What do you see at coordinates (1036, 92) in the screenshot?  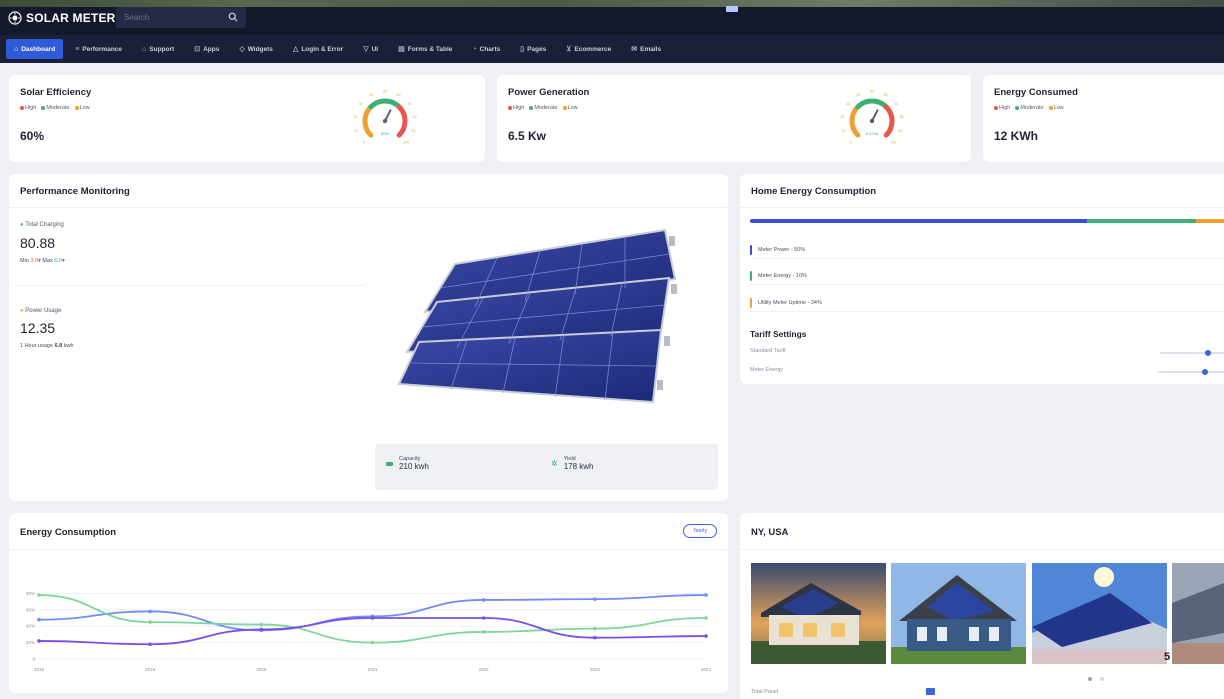 I see `kpi-title: Energy Consumed` at bounding box center [1036, 92].